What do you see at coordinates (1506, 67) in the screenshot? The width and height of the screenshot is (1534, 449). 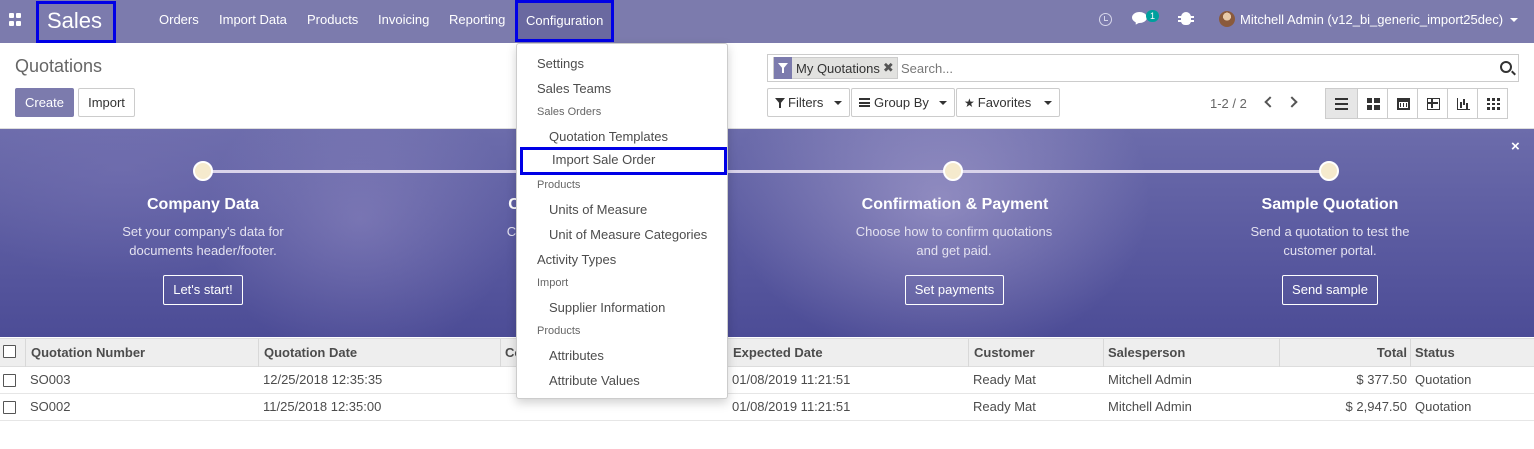 I see `search-icon` at bounding box center [1506, 67].